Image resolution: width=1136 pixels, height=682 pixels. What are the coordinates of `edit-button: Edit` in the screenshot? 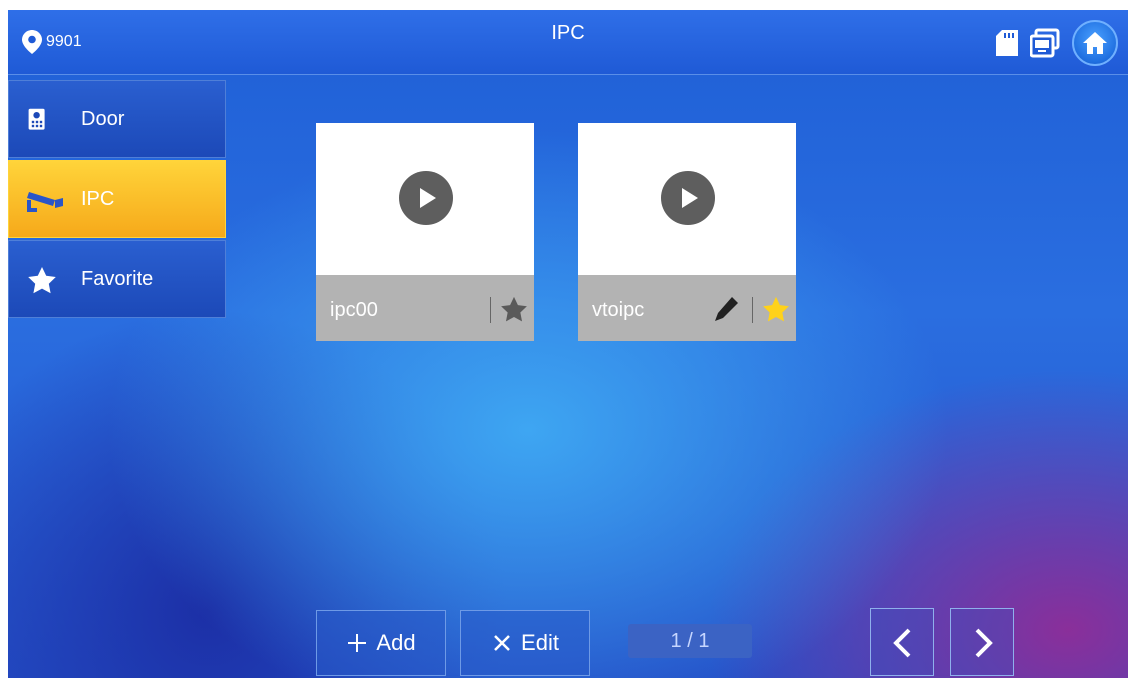 It's located at (525, 643).